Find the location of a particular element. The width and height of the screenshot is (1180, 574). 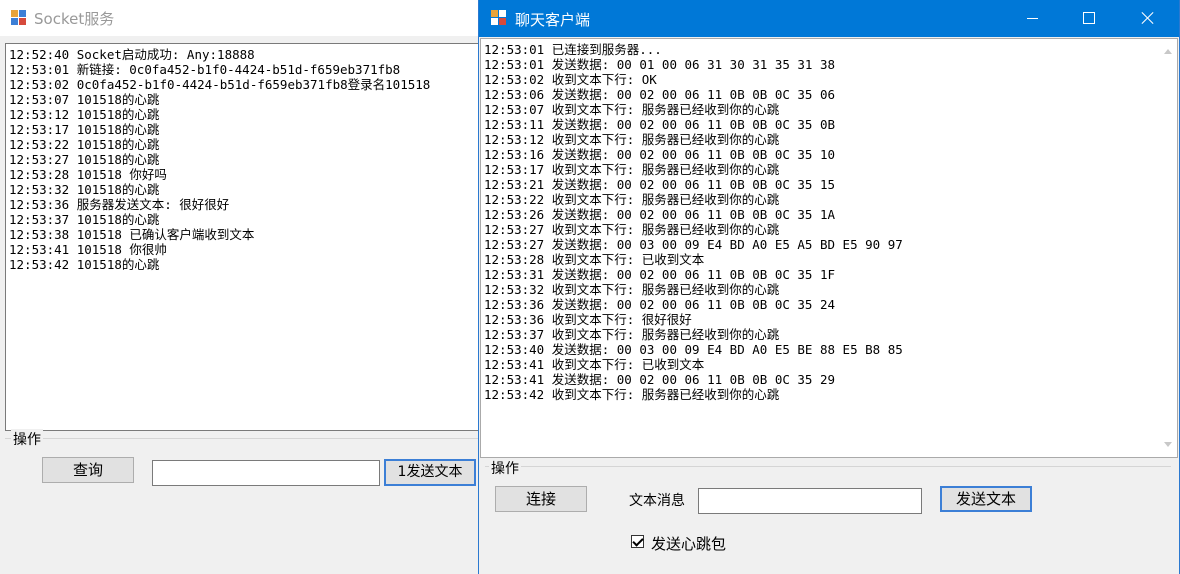

message-label: 文本消息 is located at coordinates (657, 501).